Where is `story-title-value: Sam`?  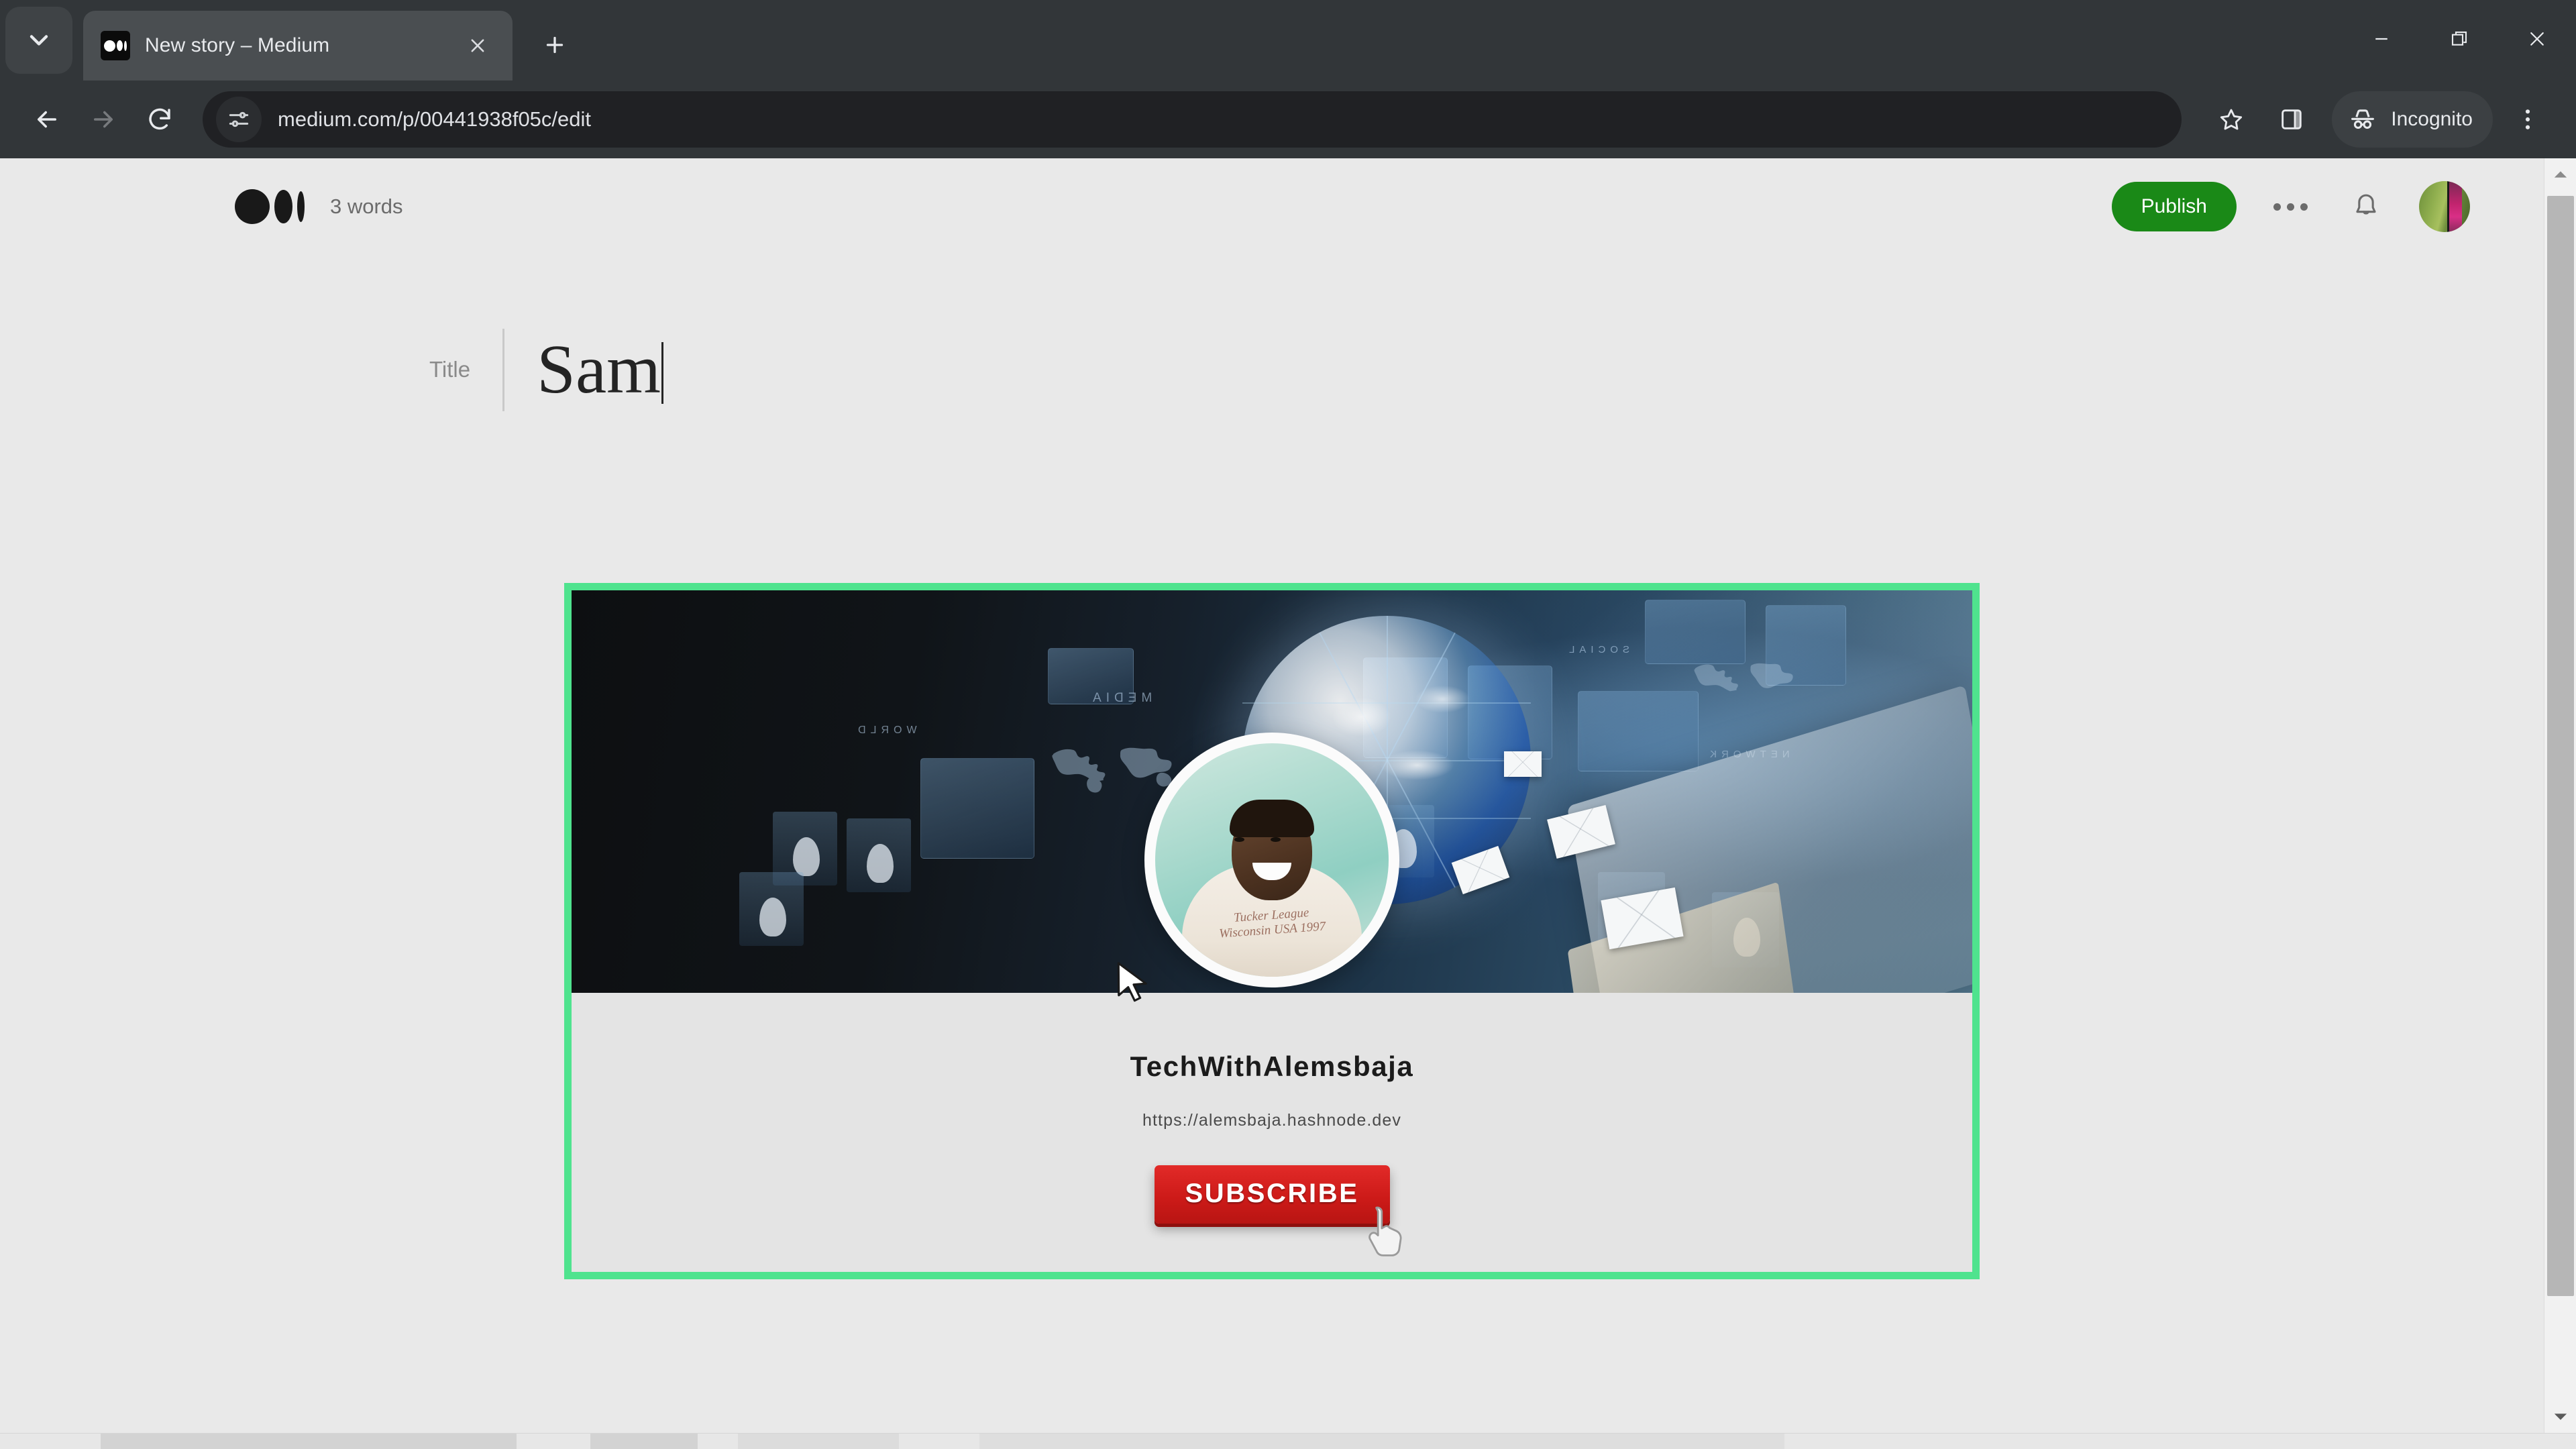 story-title-value: Sam is located at coordinates (599, 369).